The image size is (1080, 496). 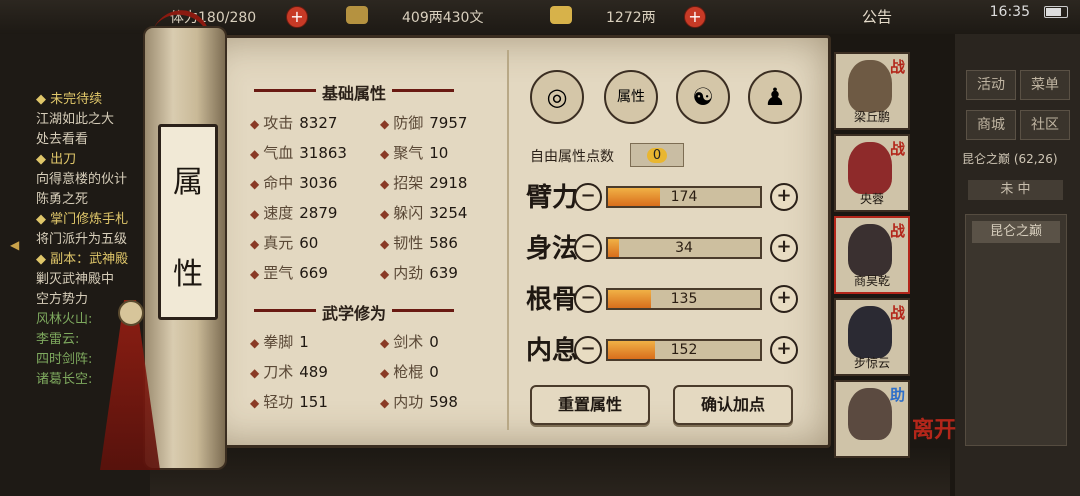 What do you see at coordinates (443, 18) in the screenshot?
I see `money-text: 409两430文` at bounding box center [443, 18].